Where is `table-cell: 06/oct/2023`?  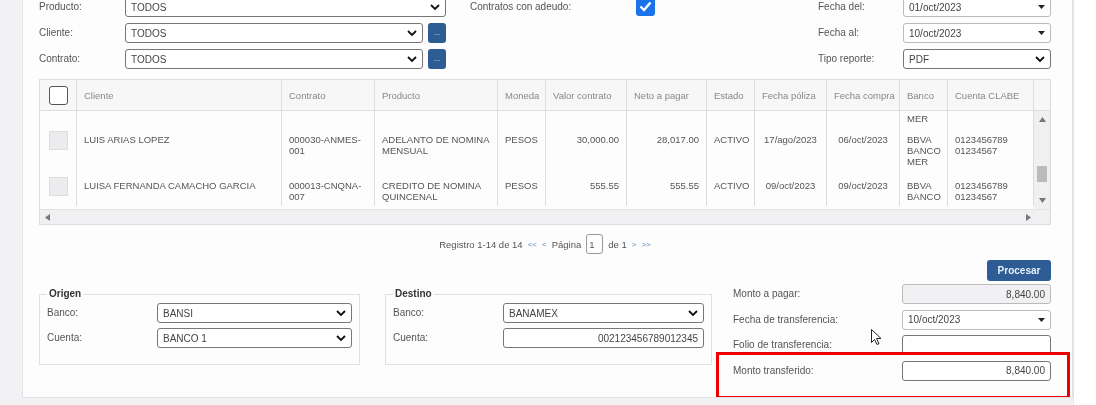 table-cell: 06/oct/2023 is located at coordinates (863, 148).